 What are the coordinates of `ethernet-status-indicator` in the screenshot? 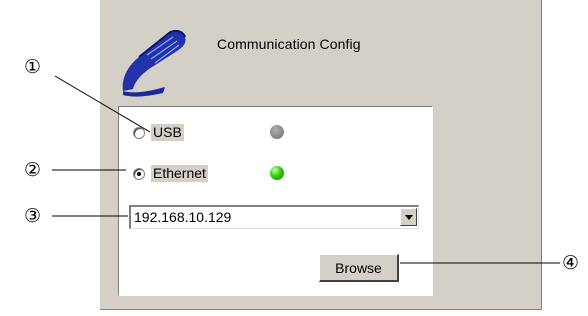 It's located at (277, 173).